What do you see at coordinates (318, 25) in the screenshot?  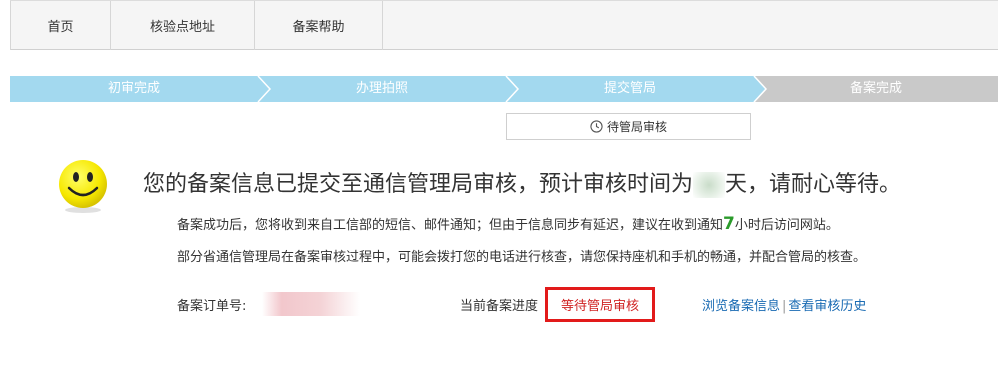 I see `tab-filing-help: 备案帮助` at bounding box center [318, 25].